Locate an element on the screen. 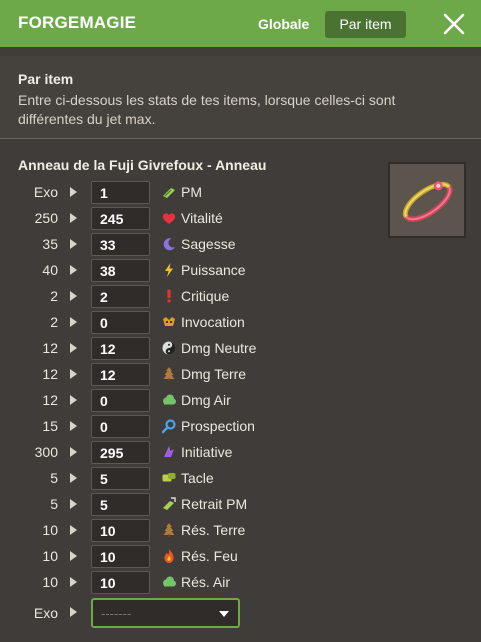 This screenshot has height=642, width=481. stat-max-value: 10 is located at coordinates (50, 582).